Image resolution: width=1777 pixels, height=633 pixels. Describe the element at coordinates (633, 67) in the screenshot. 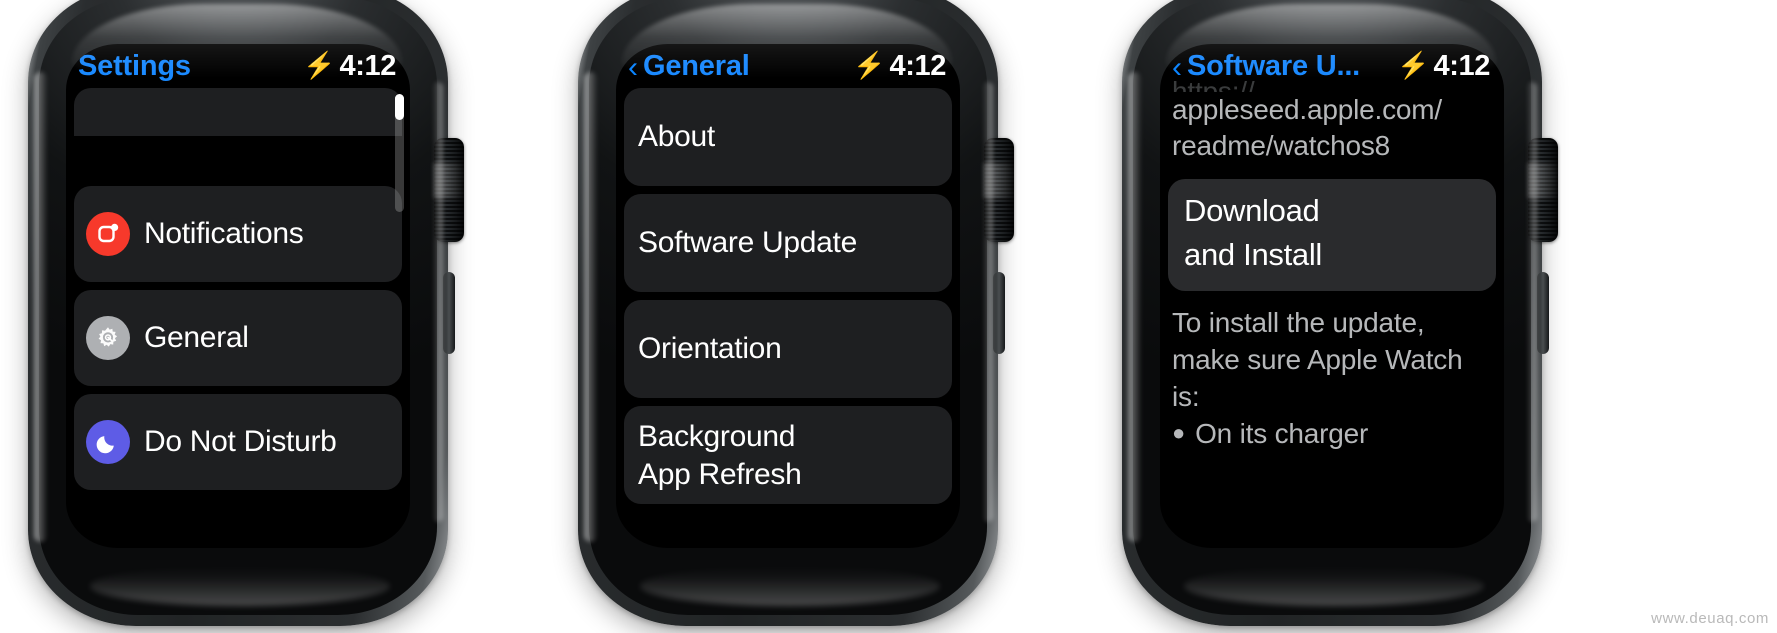

I see `back-chevron-icon: ‹` at that location.